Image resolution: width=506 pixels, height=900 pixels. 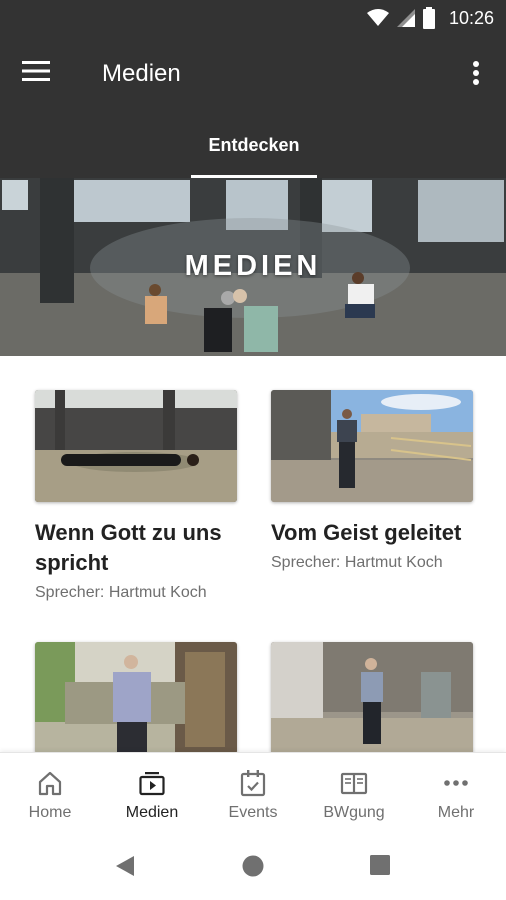 I want to click on app-title: Medien, so click(x=141, y=73).